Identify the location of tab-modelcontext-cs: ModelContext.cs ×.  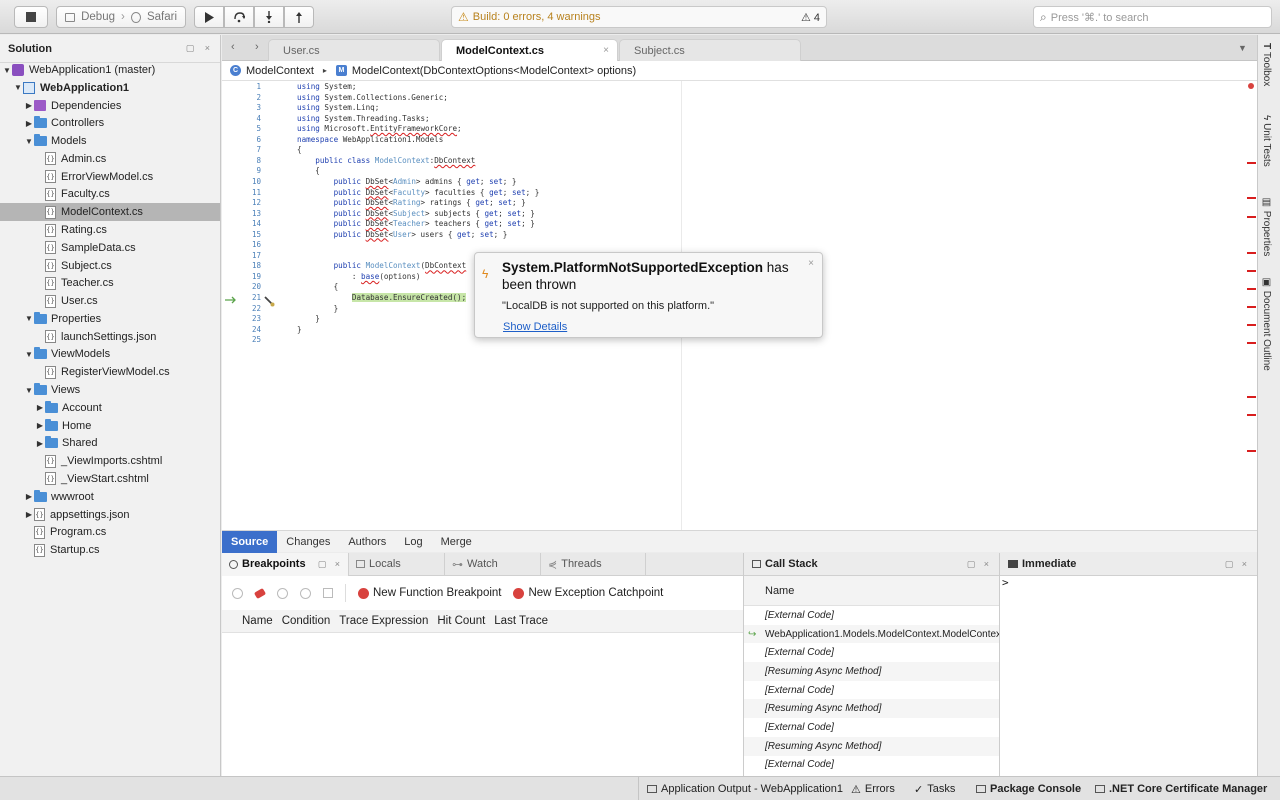
(529, 50).